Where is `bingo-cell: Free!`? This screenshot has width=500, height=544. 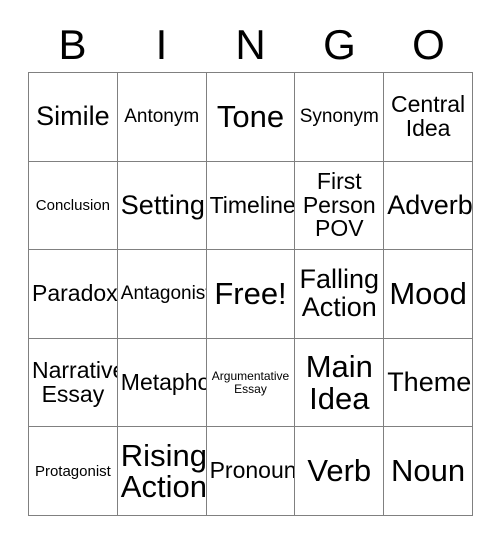
bingo-cell: Free! is located at coordinates (251, 294).